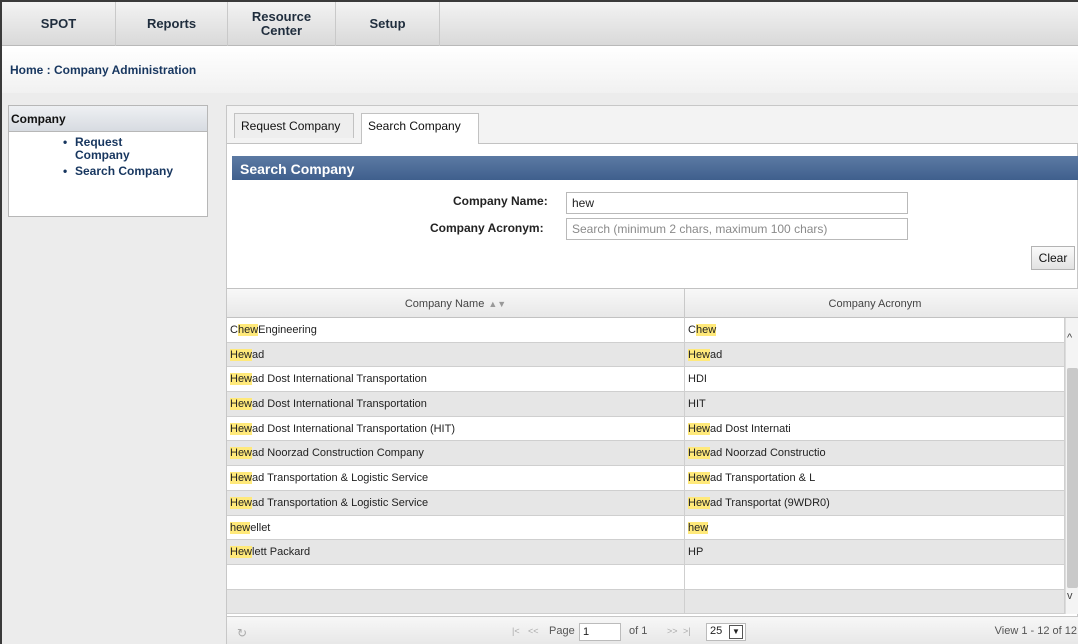  I want to click on table-row: Hew lett Packard HP, so click(646, 552).